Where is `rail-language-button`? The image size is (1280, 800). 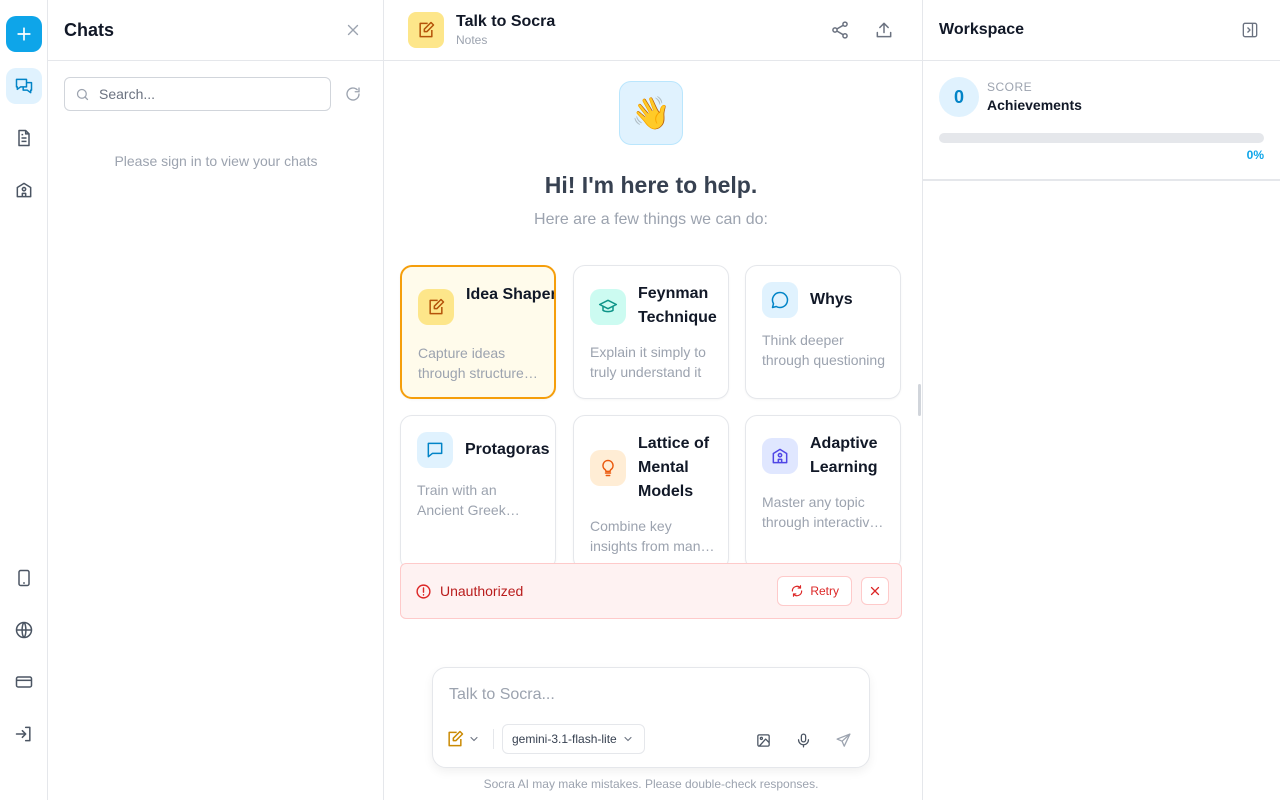
rail-language-button is located at coordinates (24, 630).